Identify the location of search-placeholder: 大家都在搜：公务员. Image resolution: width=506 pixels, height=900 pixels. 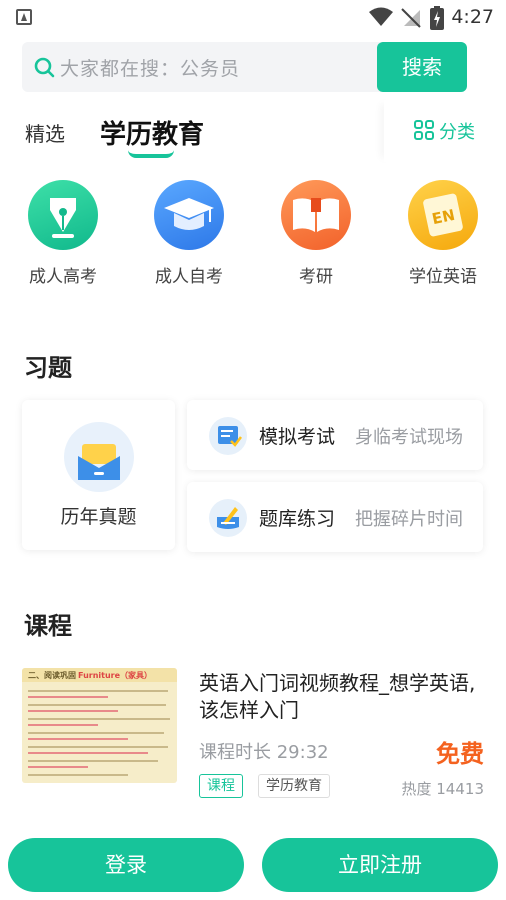
(150, 69).